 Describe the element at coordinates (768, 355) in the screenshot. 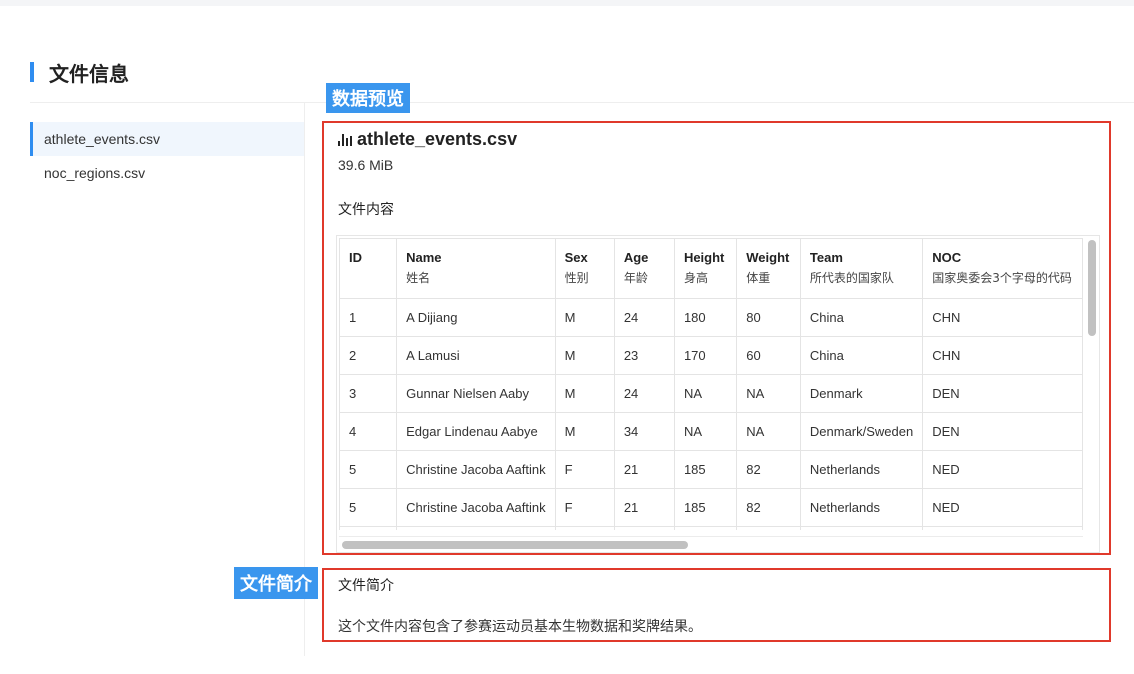

I see `table-cell: 60` at that location.